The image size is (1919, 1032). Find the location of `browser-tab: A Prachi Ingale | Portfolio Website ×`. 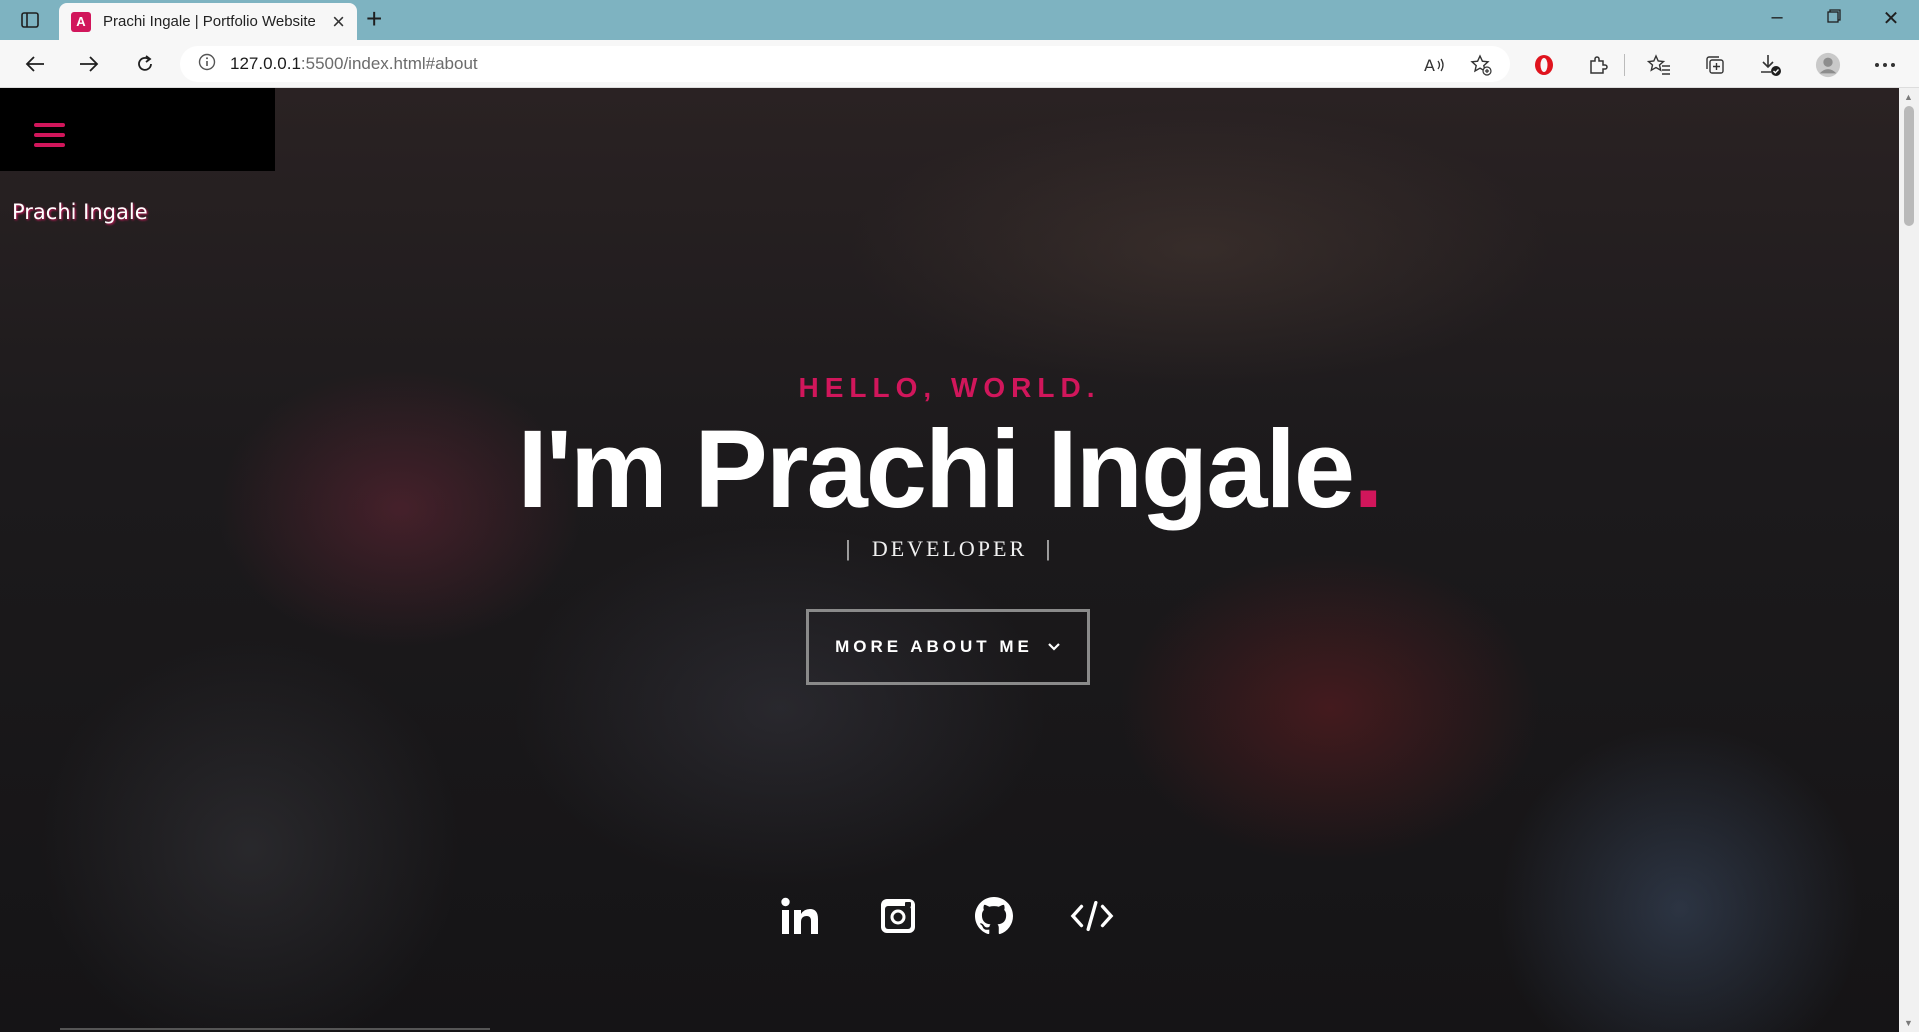

browser-tab: A Prachi Ingale | Portfolio Website × is located at coordinates (208, 21).